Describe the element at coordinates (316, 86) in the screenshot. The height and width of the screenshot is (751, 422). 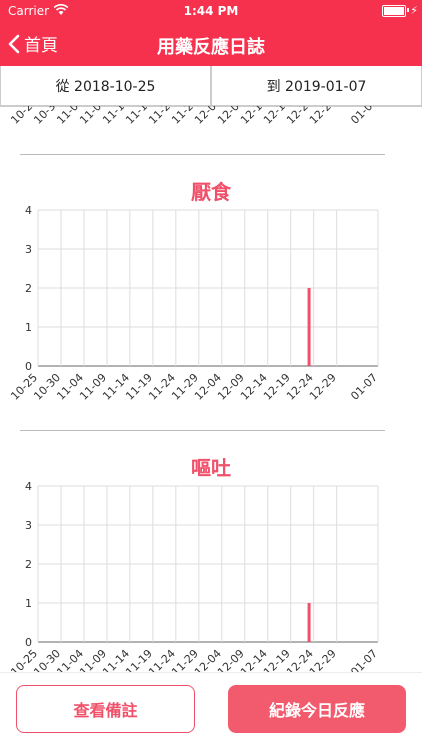
I see `to-date-button: 到 2019-01-07` at that location.